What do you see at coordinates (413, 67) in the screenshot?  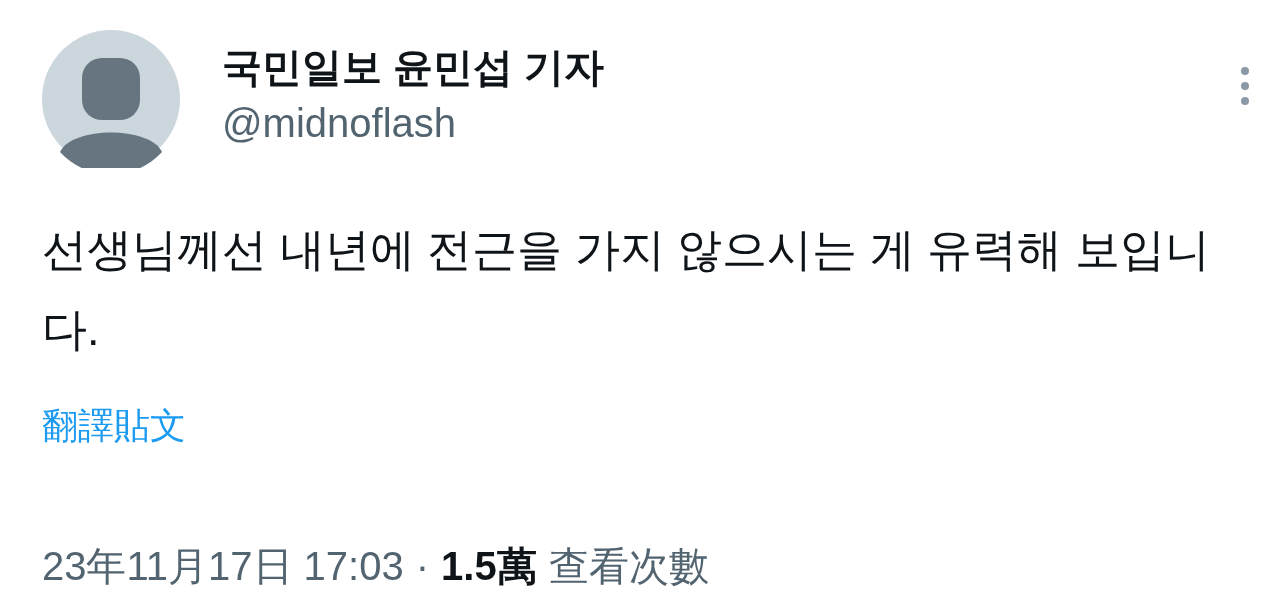 I see `author-name: 국민일보 윤민섭 기자` at bounding box center [413, 67].